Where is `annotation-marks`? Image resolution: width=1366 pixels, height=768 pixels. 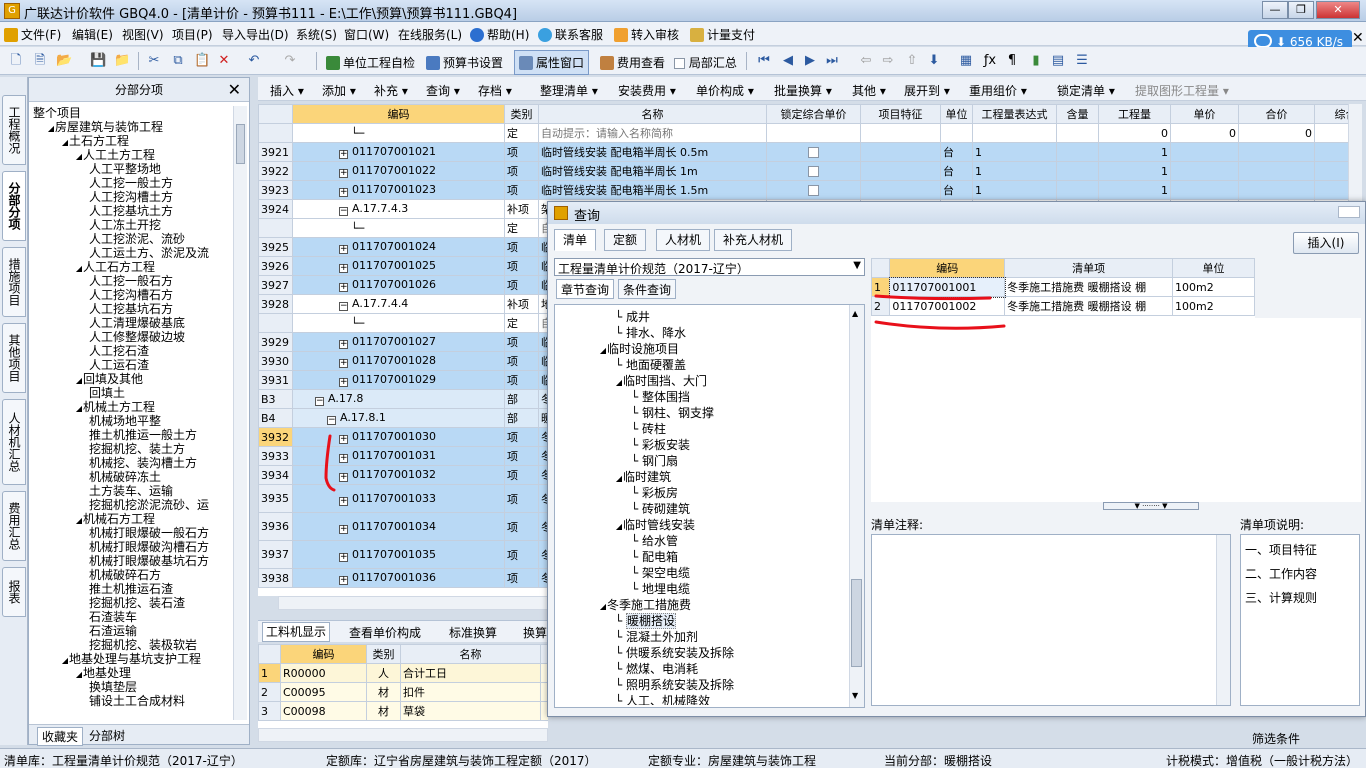 annotation-marks is located at coordinates (665, 393).